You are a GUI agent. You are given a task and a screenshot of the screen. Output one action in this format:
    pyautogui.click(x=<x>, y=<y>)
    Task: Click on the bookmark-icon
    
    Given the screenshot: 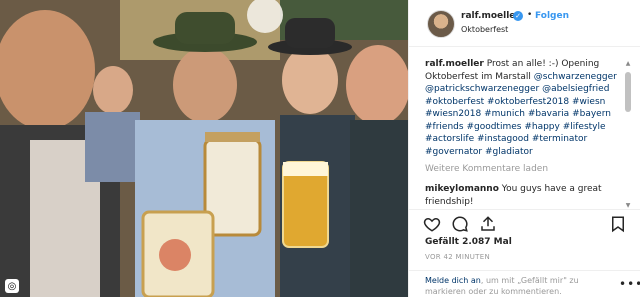 What is the action you would take?
    pyautogui.click(x=618, y=224)
    